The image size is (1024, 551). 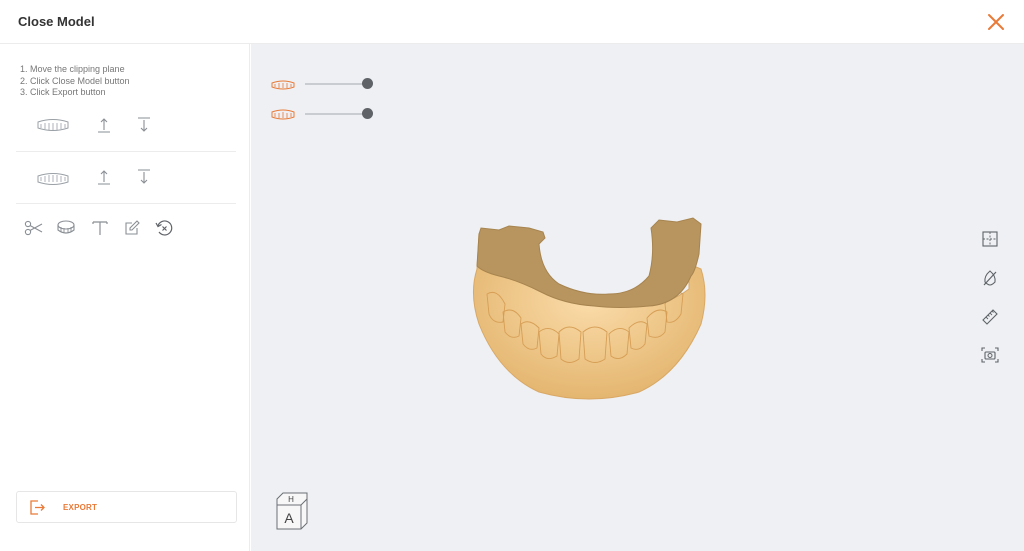 I want to click on ruler-icon, so click(x=990, y=317).